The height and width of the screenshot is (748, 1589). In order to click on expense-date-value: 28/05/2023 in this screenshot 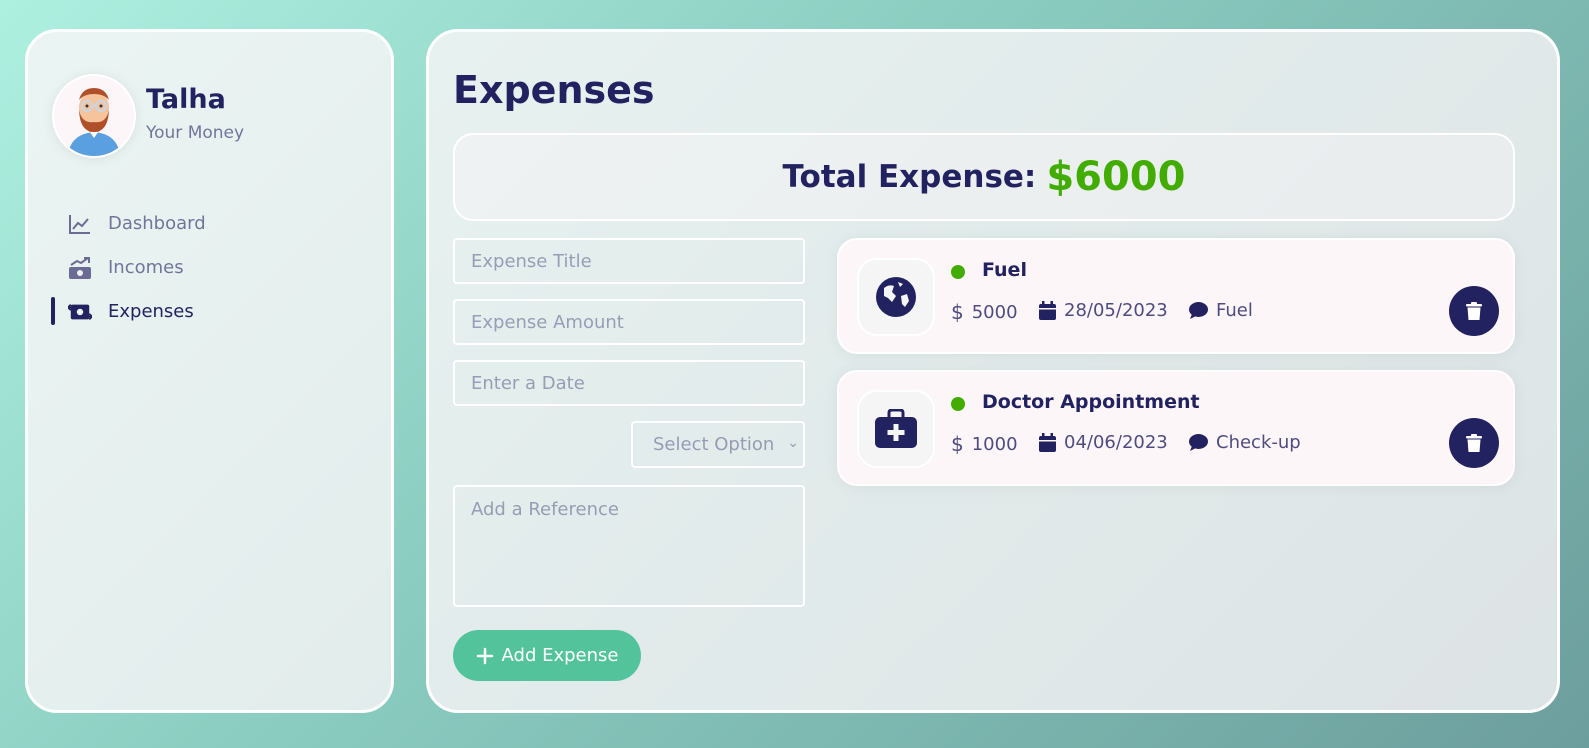, I will do `click(1116, 310)`.